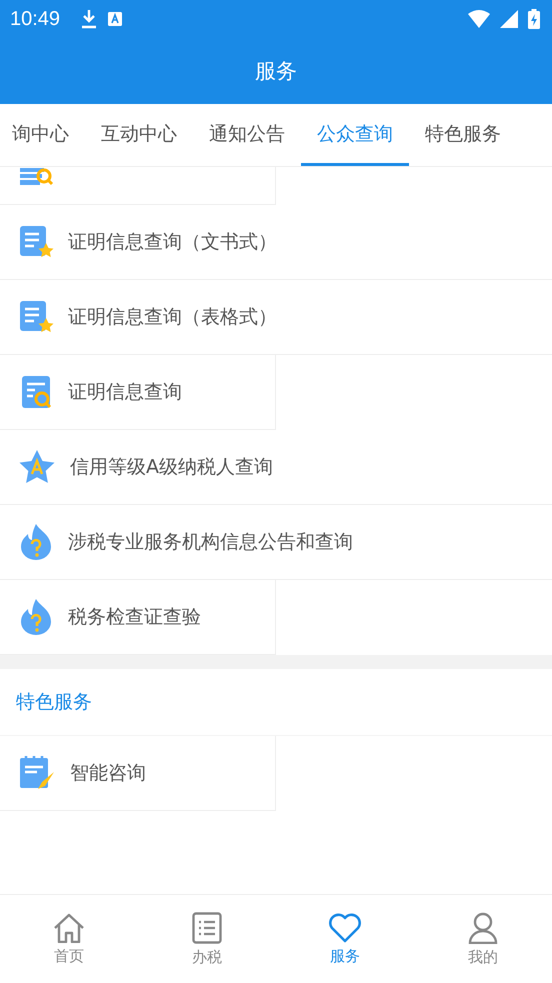  What do you see at coordinates (276, 71) in the screenshot?
I see `page-title: 服务` at bounding box center [276, 71].